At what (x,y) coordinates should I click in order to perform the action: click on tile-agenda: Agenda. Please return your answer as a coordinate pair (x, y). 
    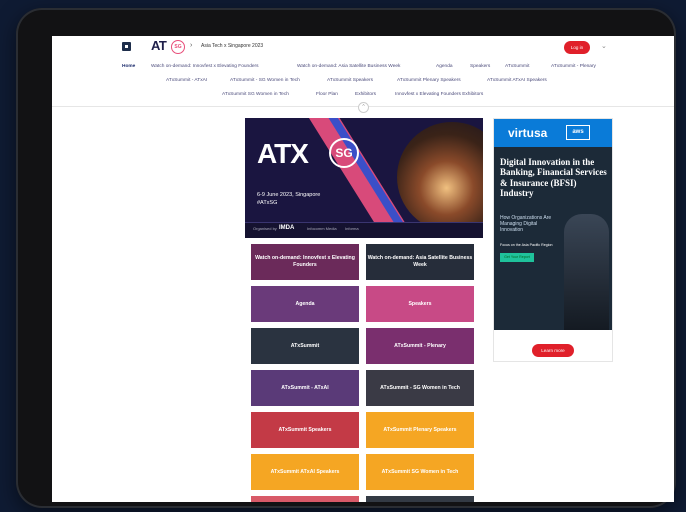
    Looking at the image, I should click on (305, 304).